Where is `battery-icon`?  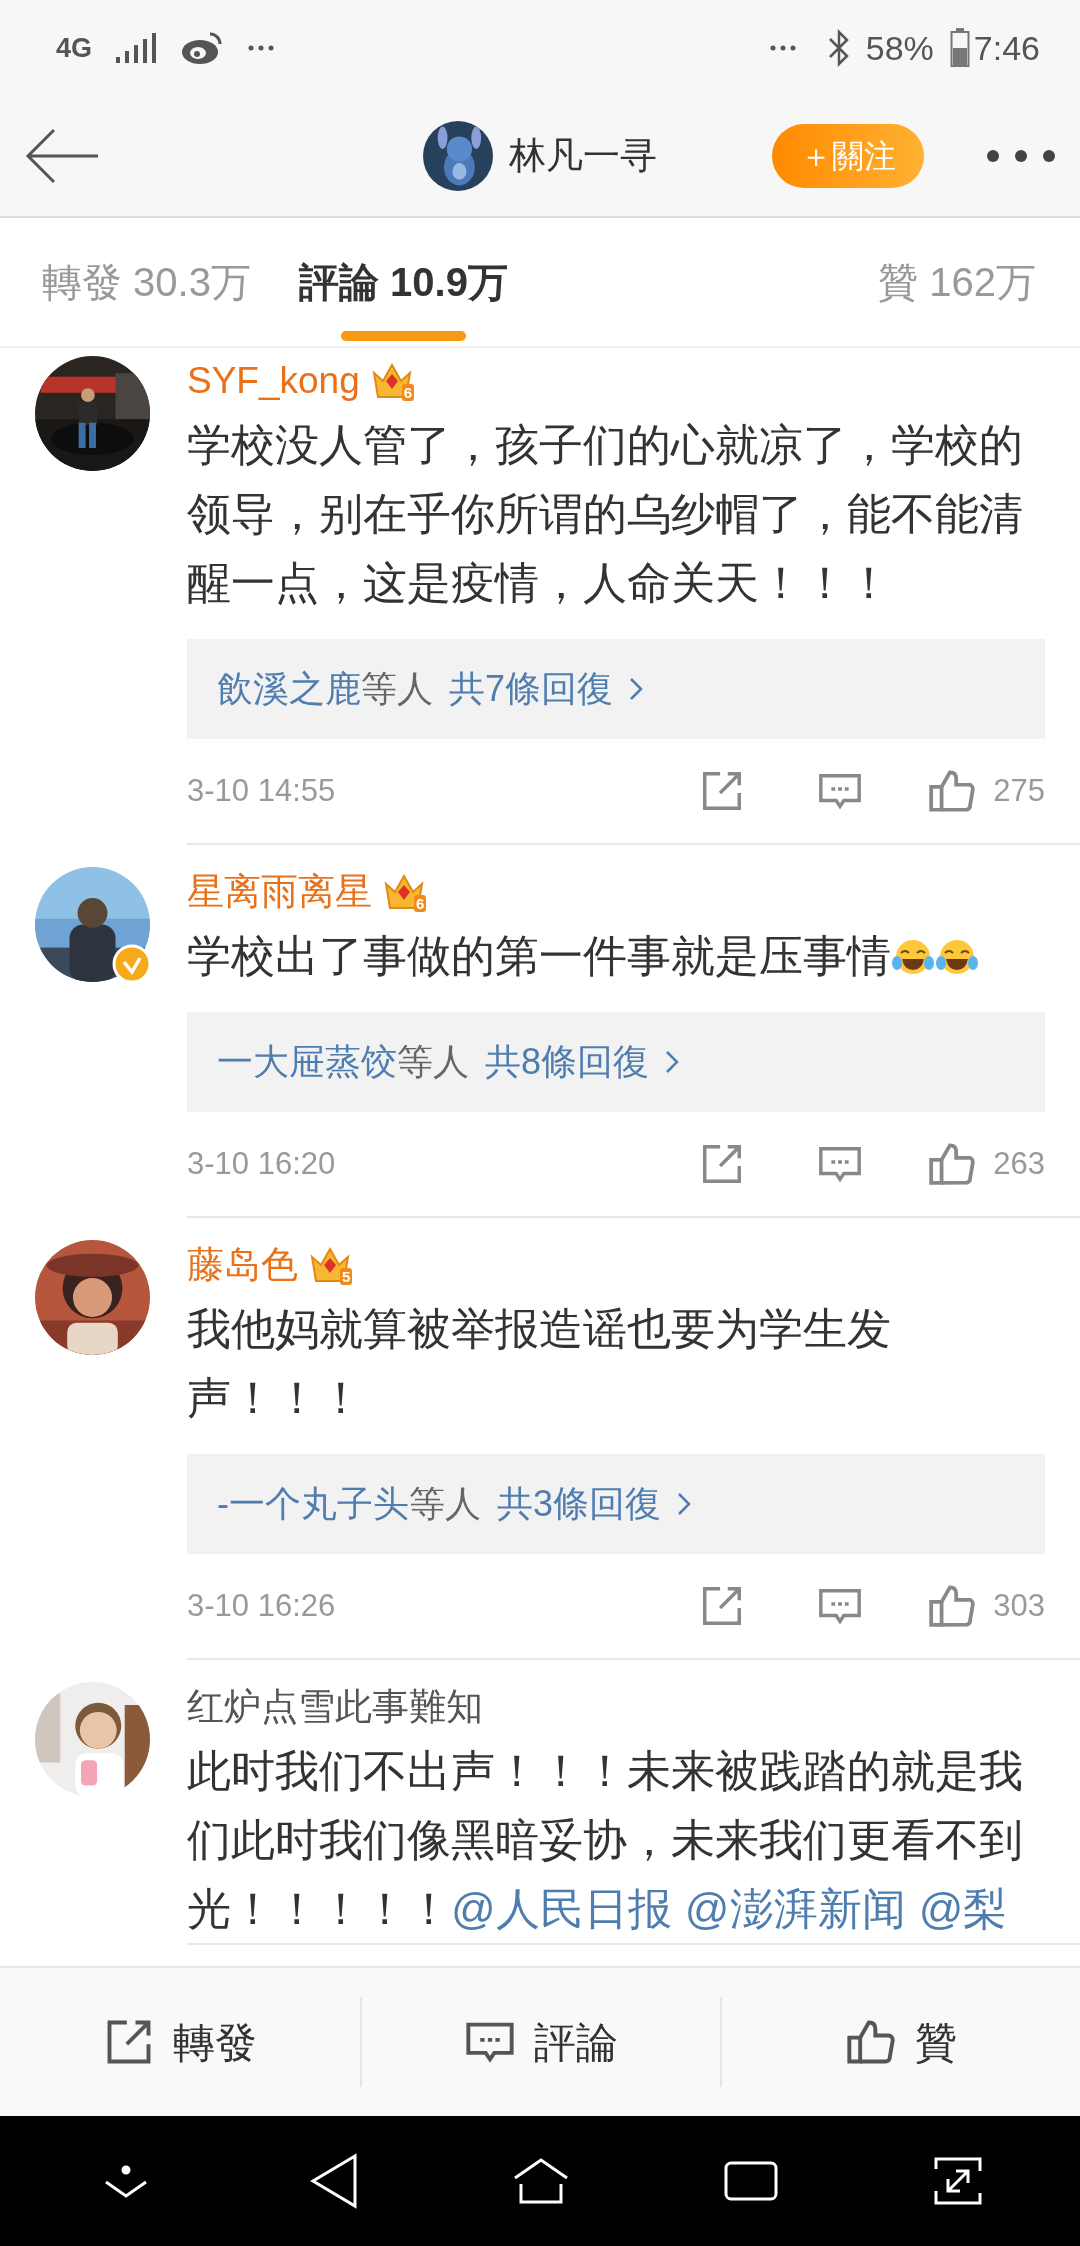
battery-icon is located at coordinates (959, 48).